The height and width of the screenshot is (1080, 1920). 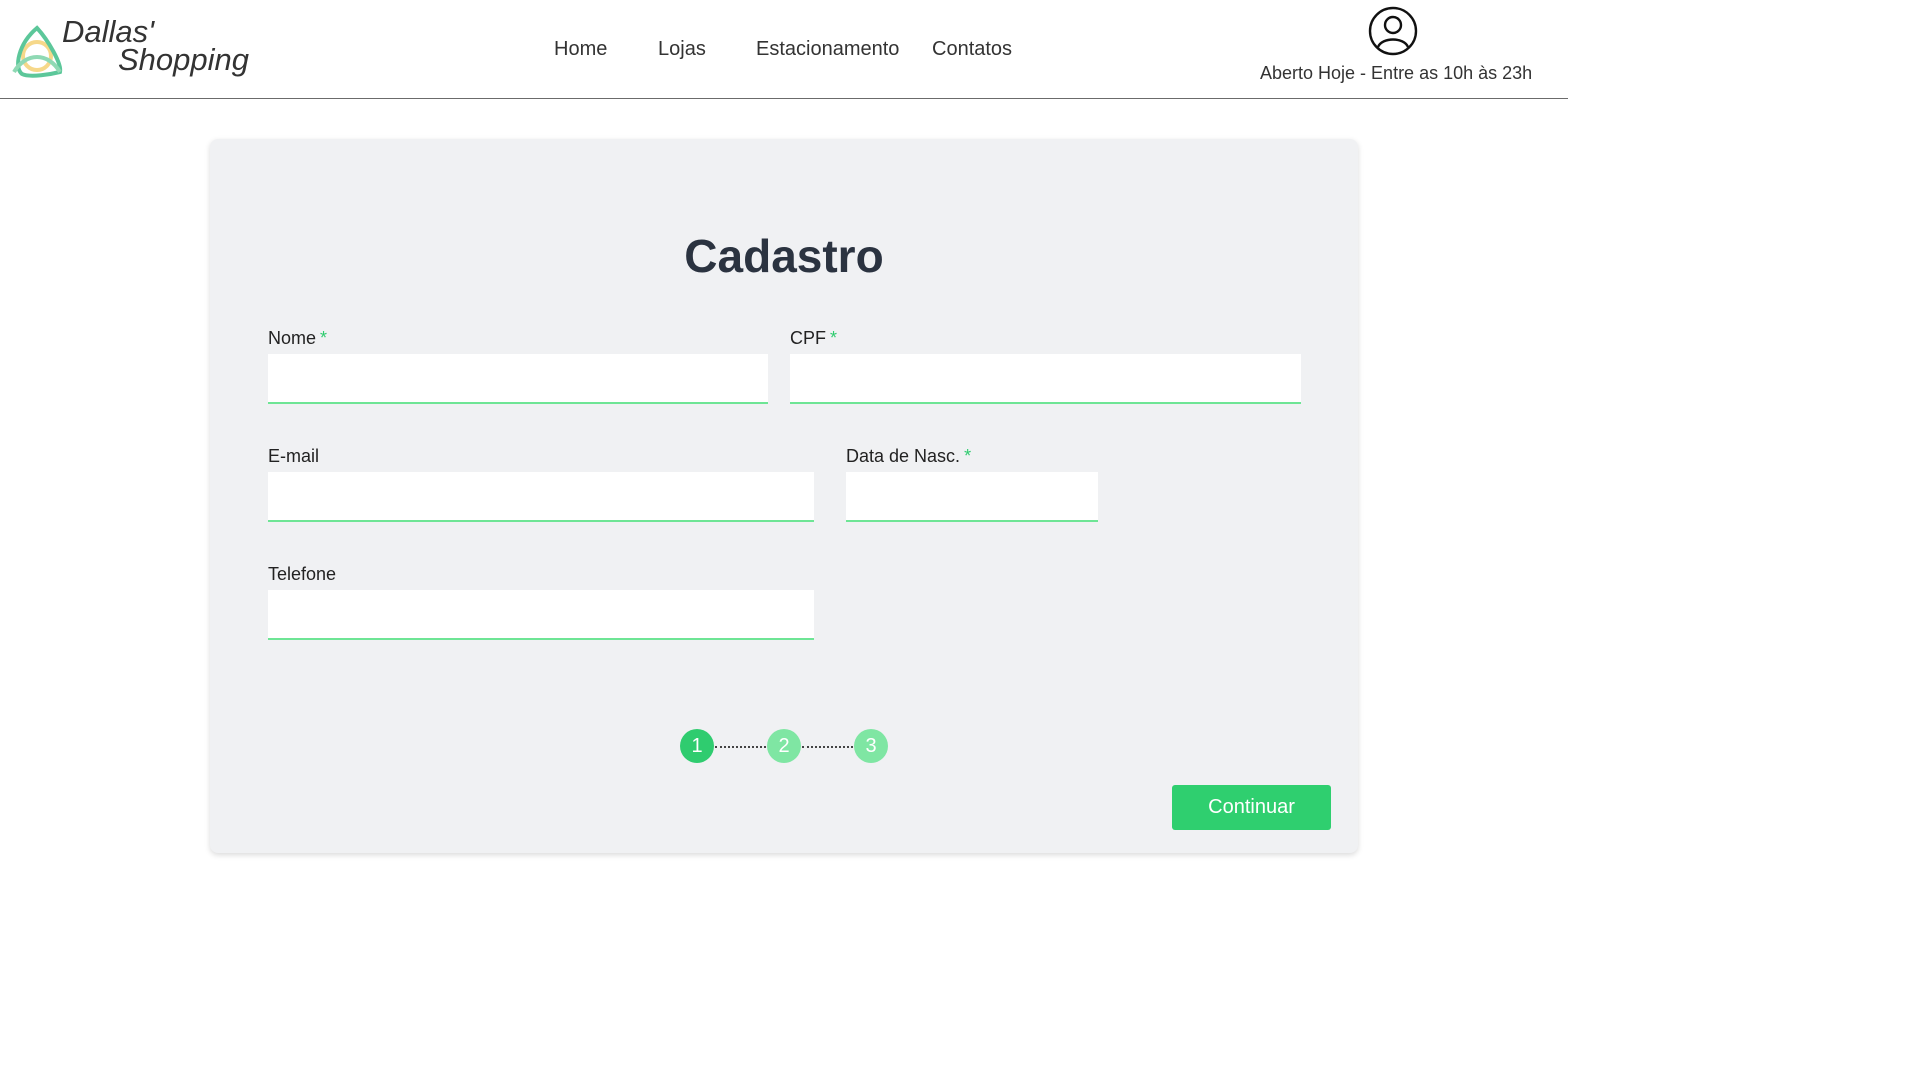 What do you see at coordinates (784, 746) in the screenshot?
I see `step-2-indicator: 2` at bounding box center [784, 746].